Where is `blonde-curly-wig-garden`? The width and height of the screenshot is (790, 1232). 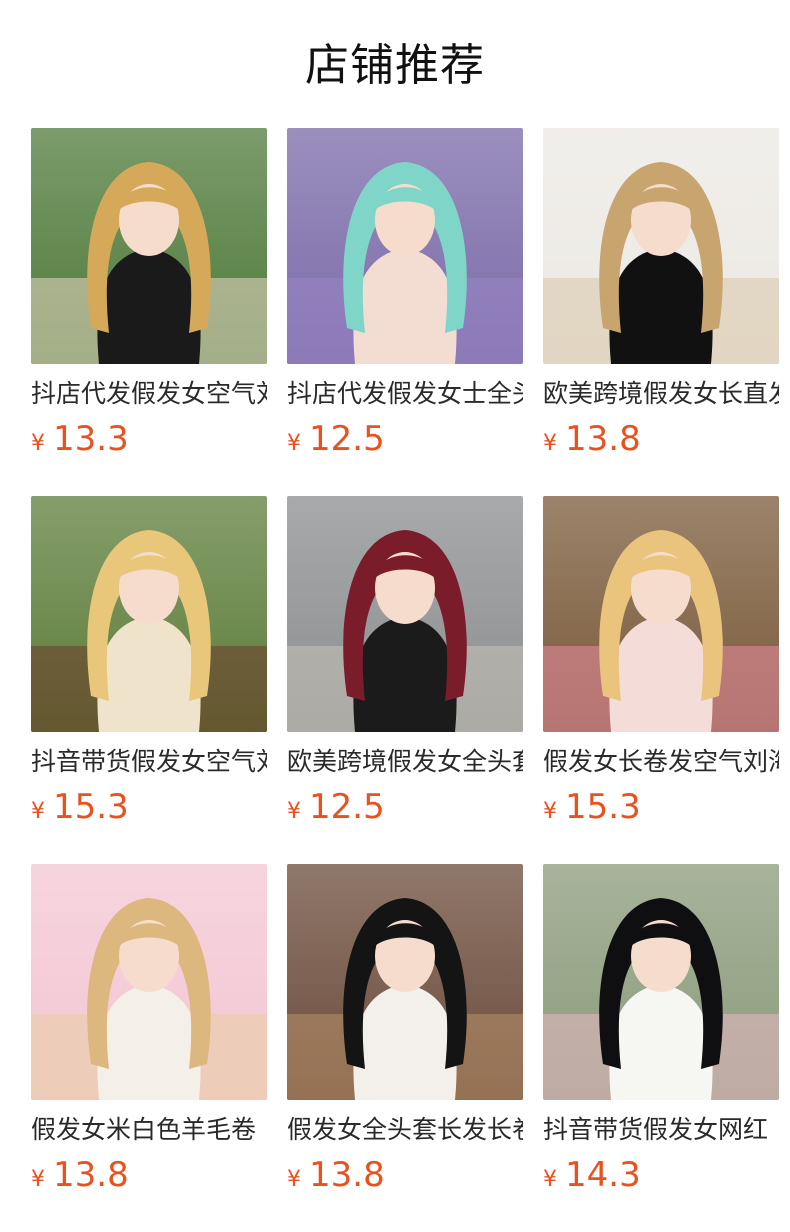 blonde-curly-wig-garden is located at coordinates (149, 246).